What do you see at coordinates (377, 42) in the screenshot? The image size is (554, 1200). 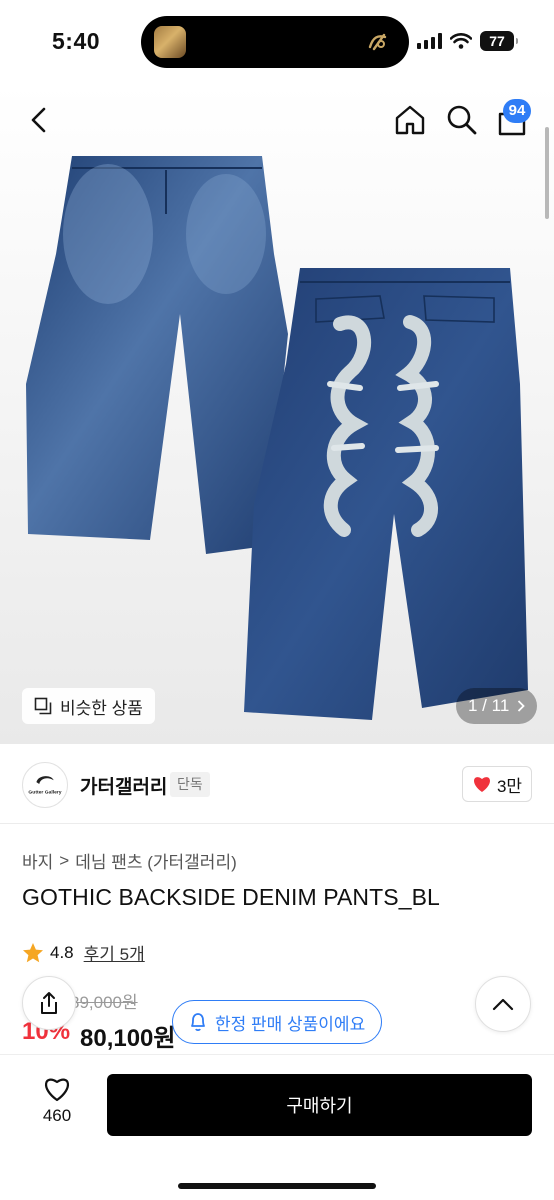 I see `waveform-icon` at bounding box center [377, 42].